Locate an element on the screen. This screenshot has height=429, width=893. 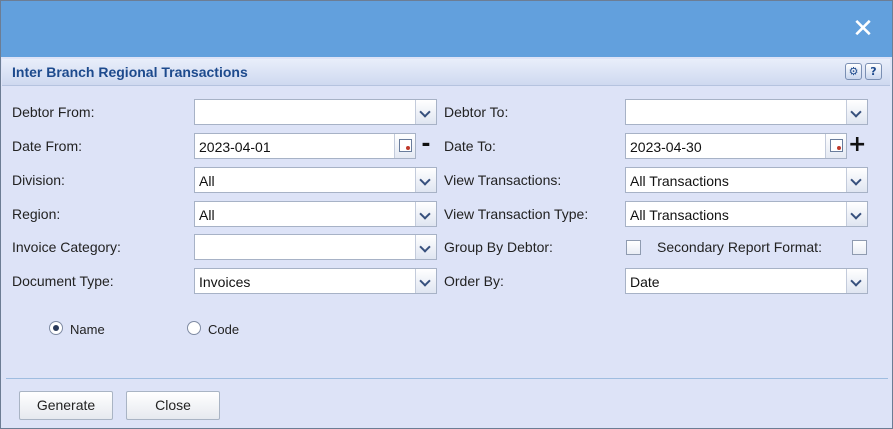
sort-code-label: Code is located at coordinates (224, 329).